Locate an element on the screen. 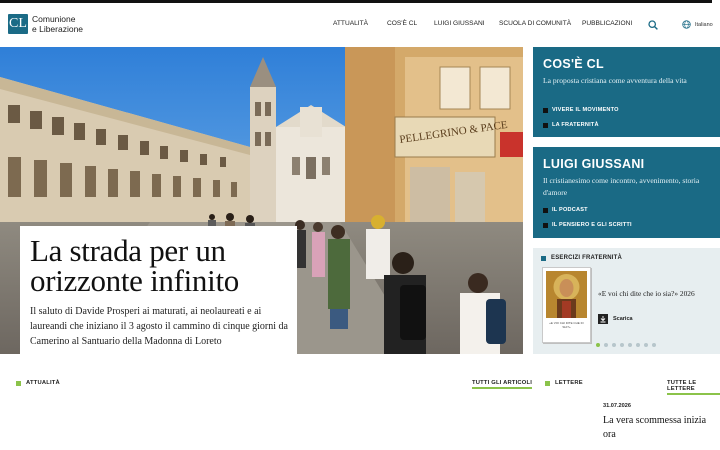 The width and height of the screenshot is (720, 450). link-il-podcast: IL PODCAST is located at coordinates (565, 210).